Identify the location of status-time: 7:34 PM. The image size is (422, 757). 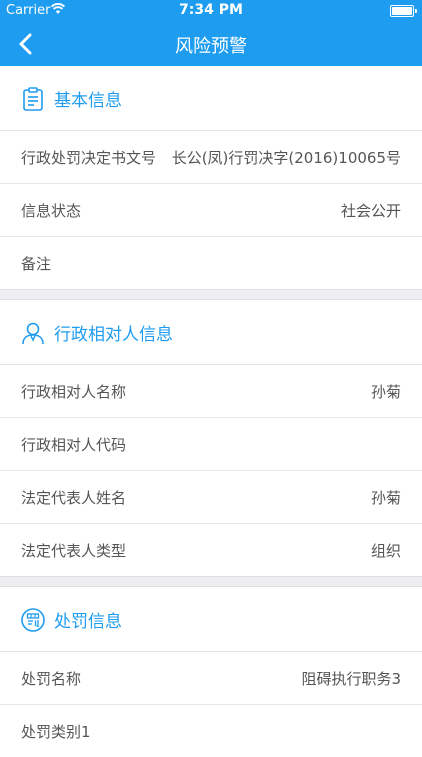
(211, 10).